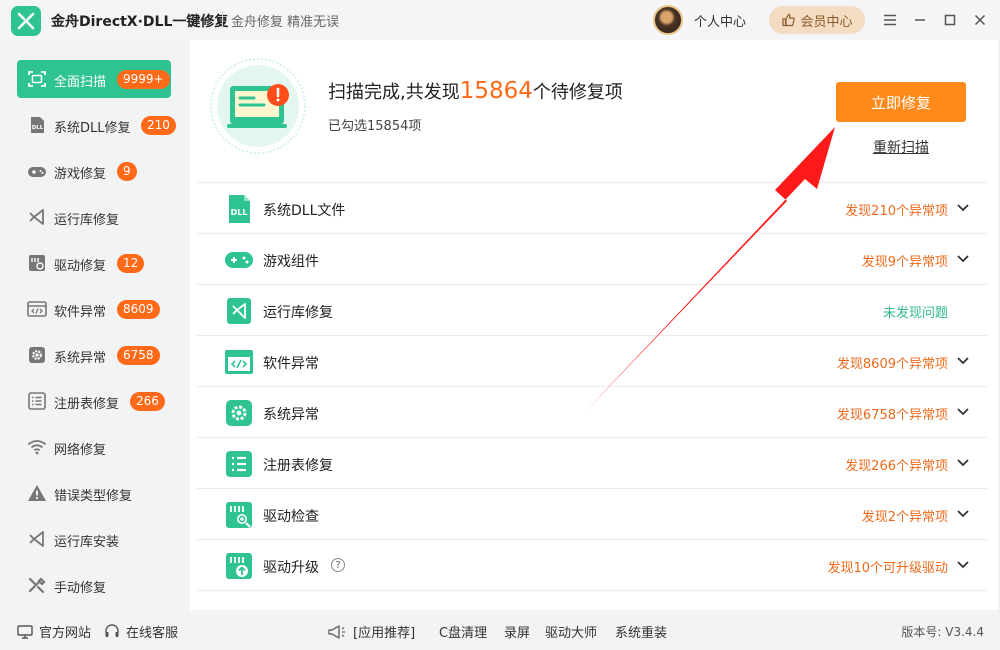 This screenshot has height=650, width=1000. I want to click on sidebar-item-label: 系统DLL修复, so click(92, 128).